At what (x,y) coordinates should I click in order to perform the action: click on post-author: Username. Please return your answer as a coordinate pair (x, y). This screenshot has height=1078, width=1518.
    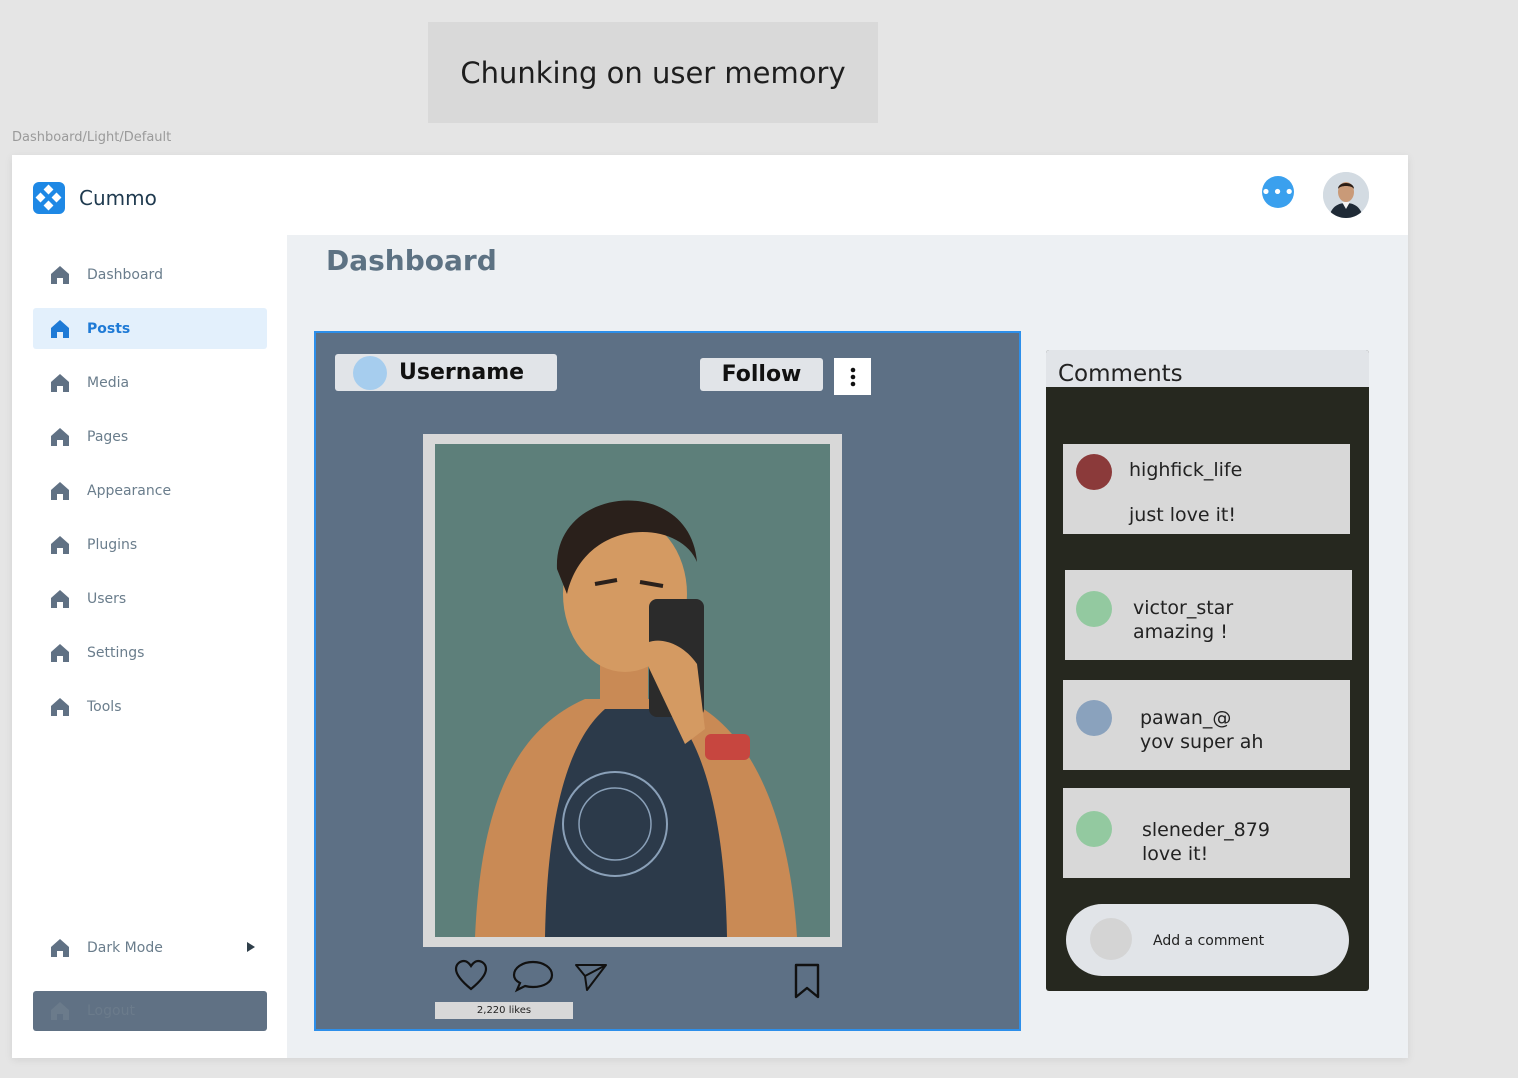
    Looking at the image, I should click on (446, 372).